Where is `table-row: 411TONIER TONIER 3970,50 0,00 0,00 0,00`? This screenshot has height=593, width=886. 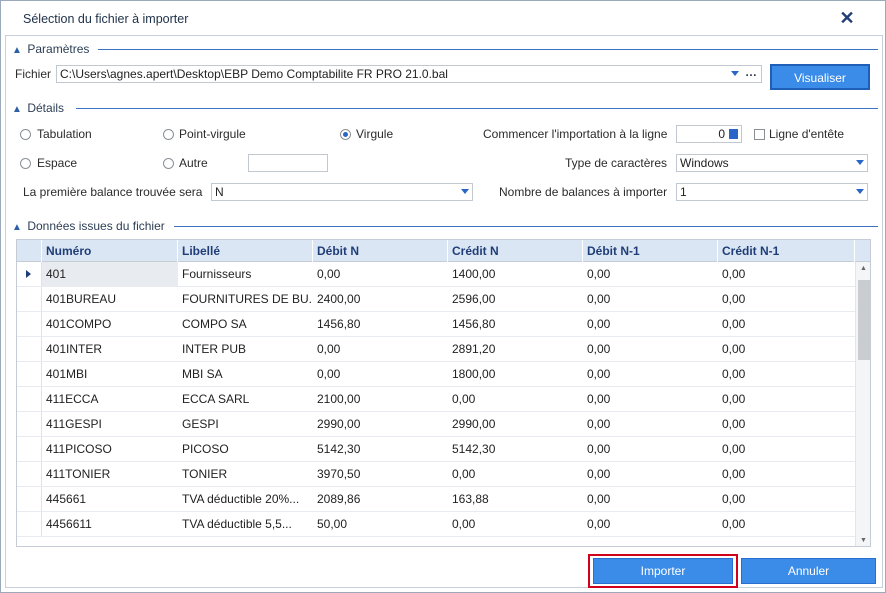
table-row: 411TONIER TONIER 3970,50 0,00 0,00 0,00 is located at coordinates (436, 474).